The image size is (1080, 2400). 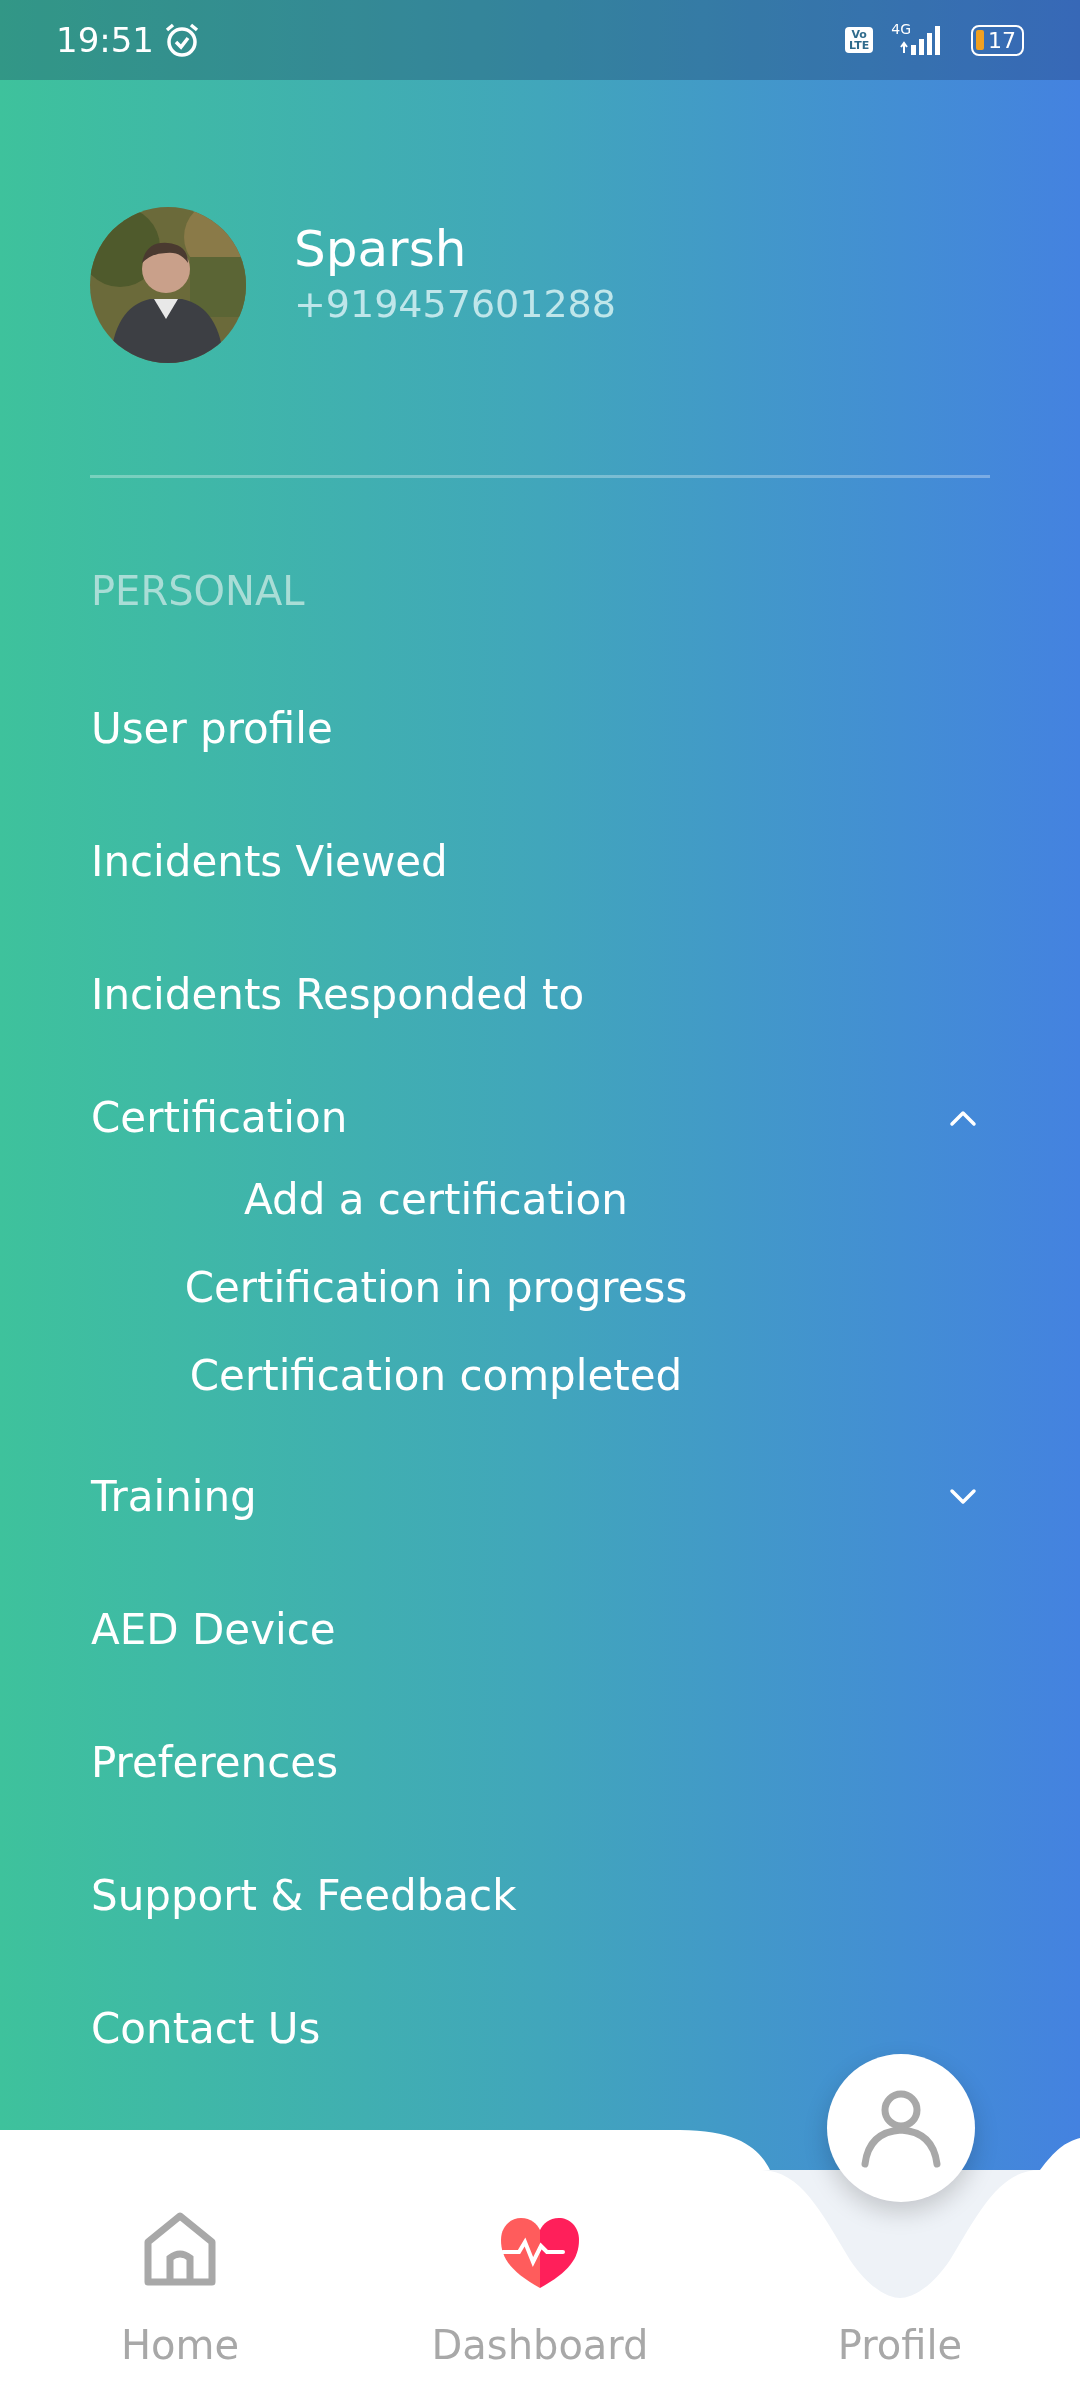 I want to click on menu-item: User profile, so click(x=212, y=728).